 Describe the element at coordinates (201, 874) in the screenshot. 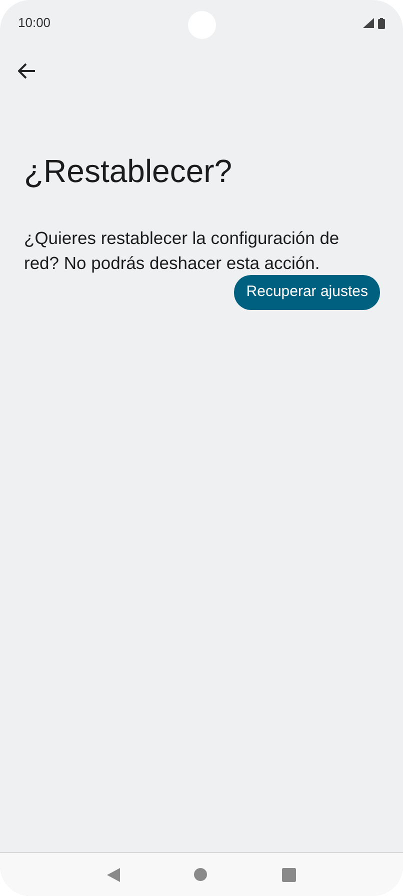

I see `home-nav-icon` at that location.